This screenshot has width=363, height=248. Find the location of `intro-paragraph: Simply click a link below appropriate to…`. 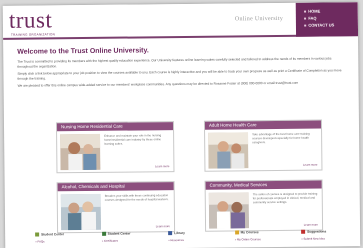

intro-paragraph: Simply click a link below appropriate to… is located at coordinates (179, 74).